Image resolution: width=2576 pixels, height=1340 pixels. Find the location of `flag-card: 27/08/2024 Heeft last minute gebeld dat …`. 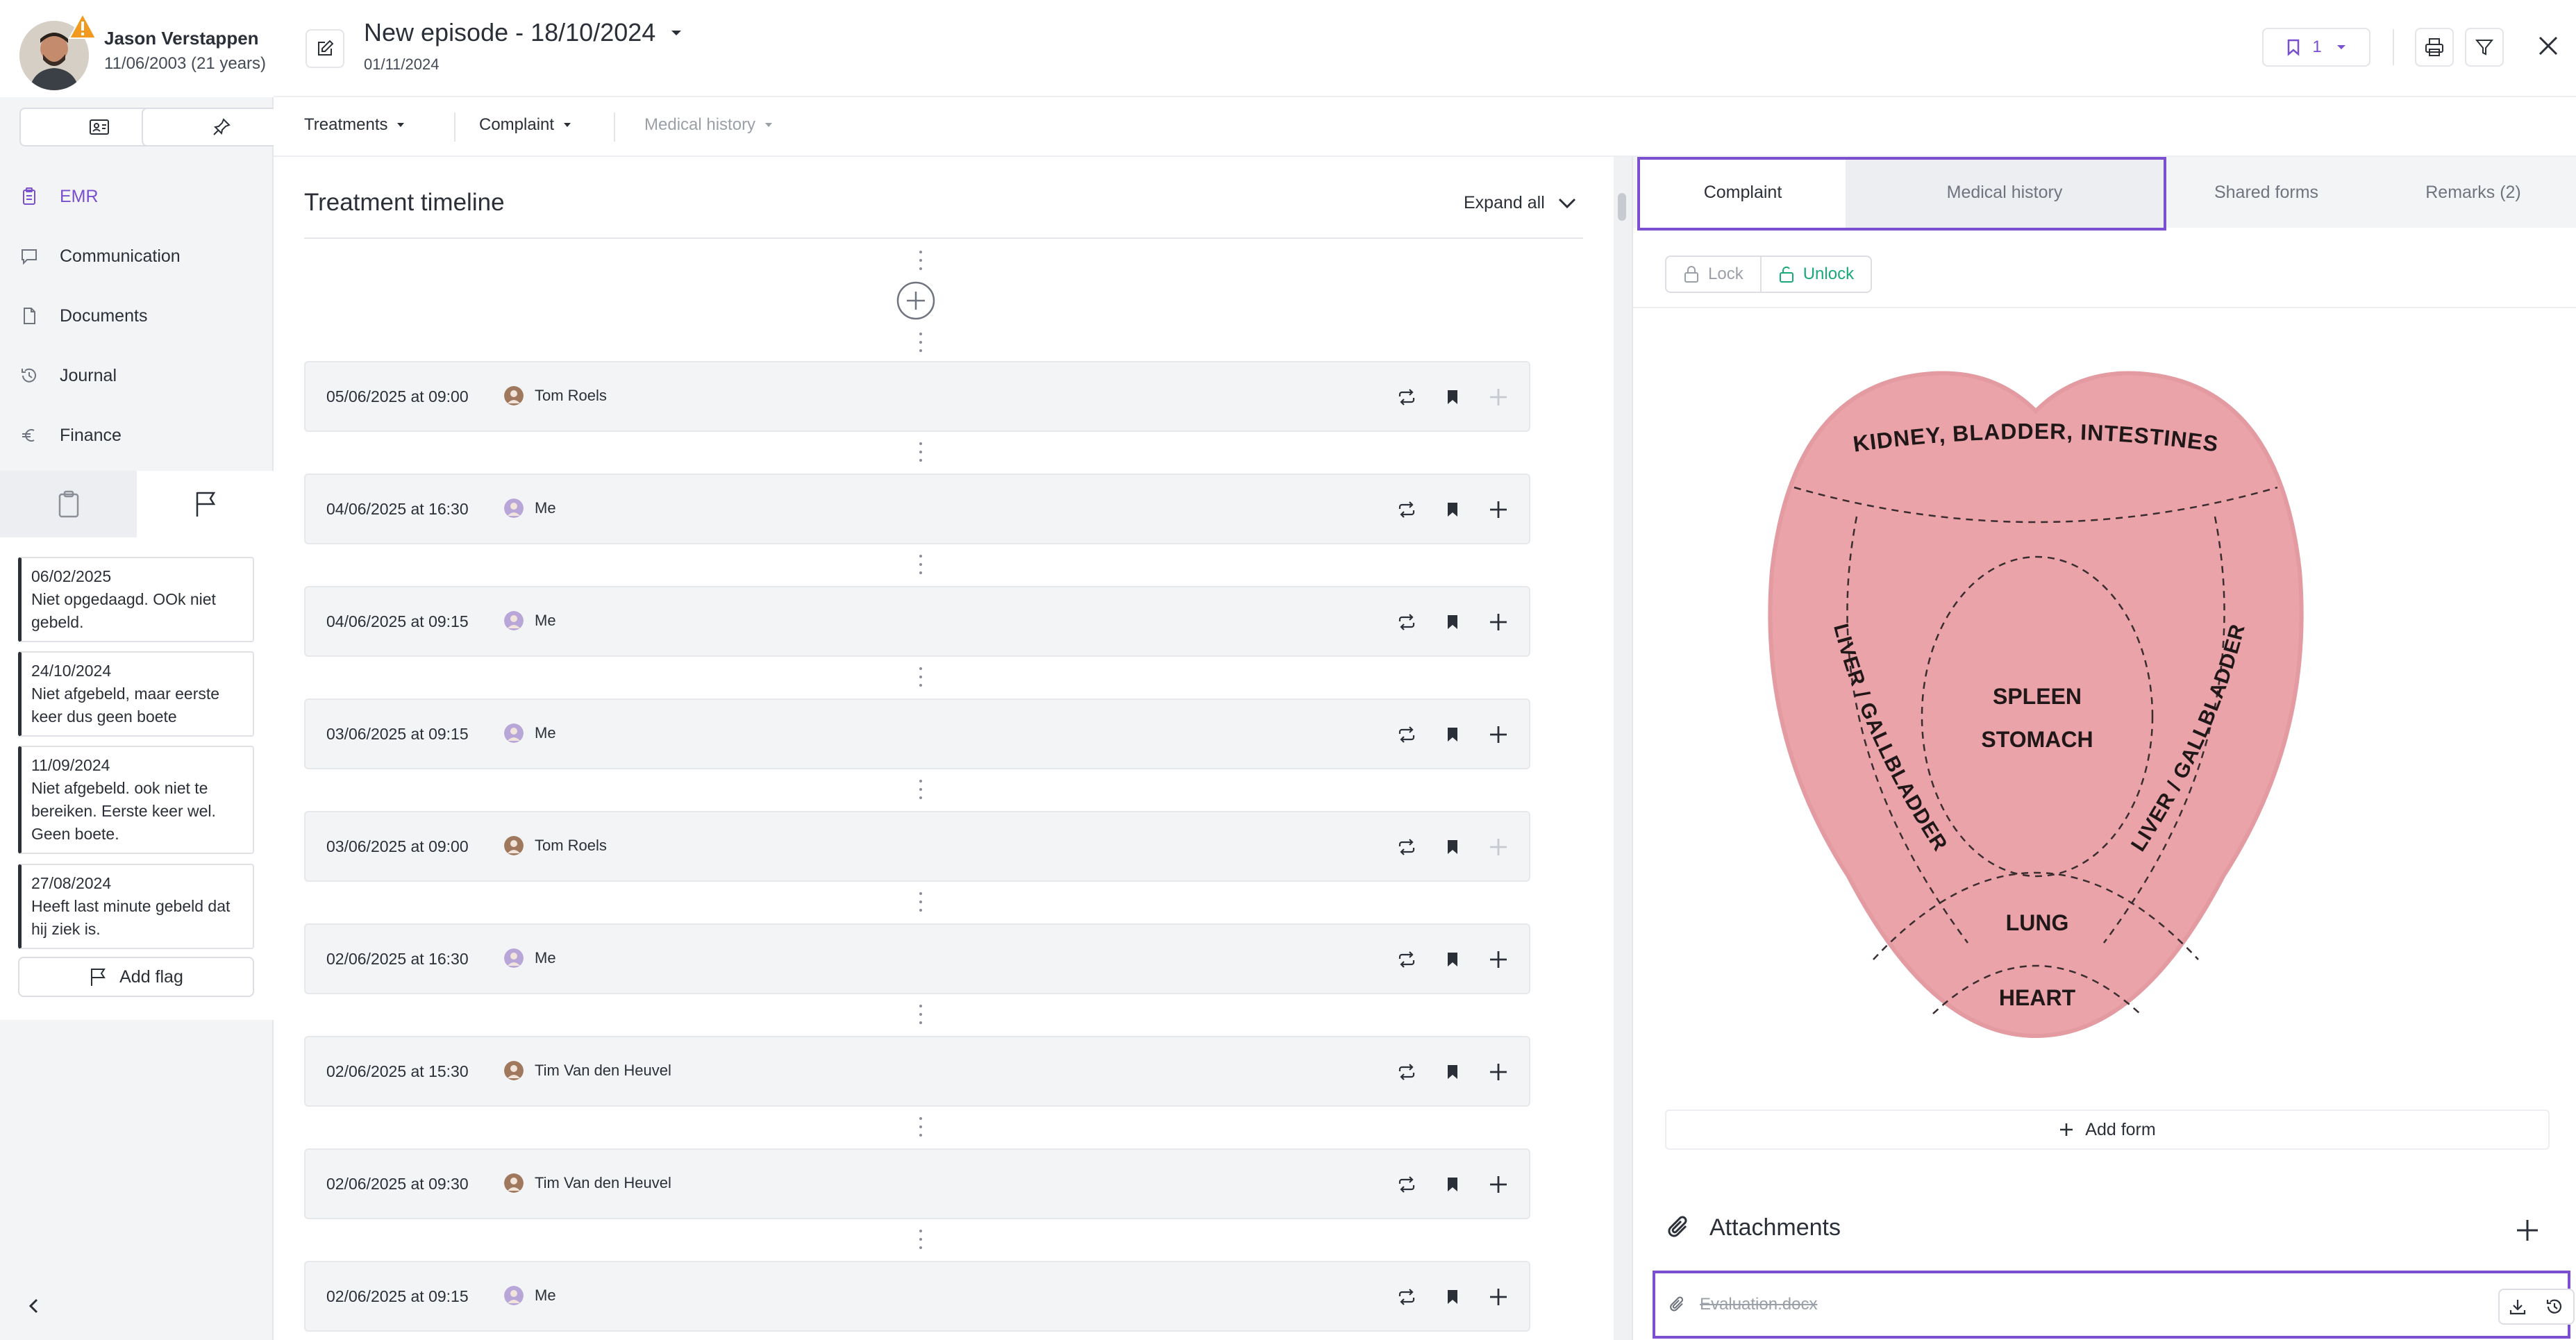

flag-card: 27/08/2024 Heeft last minute gebeld dat … is located at coordinates (136, 906).